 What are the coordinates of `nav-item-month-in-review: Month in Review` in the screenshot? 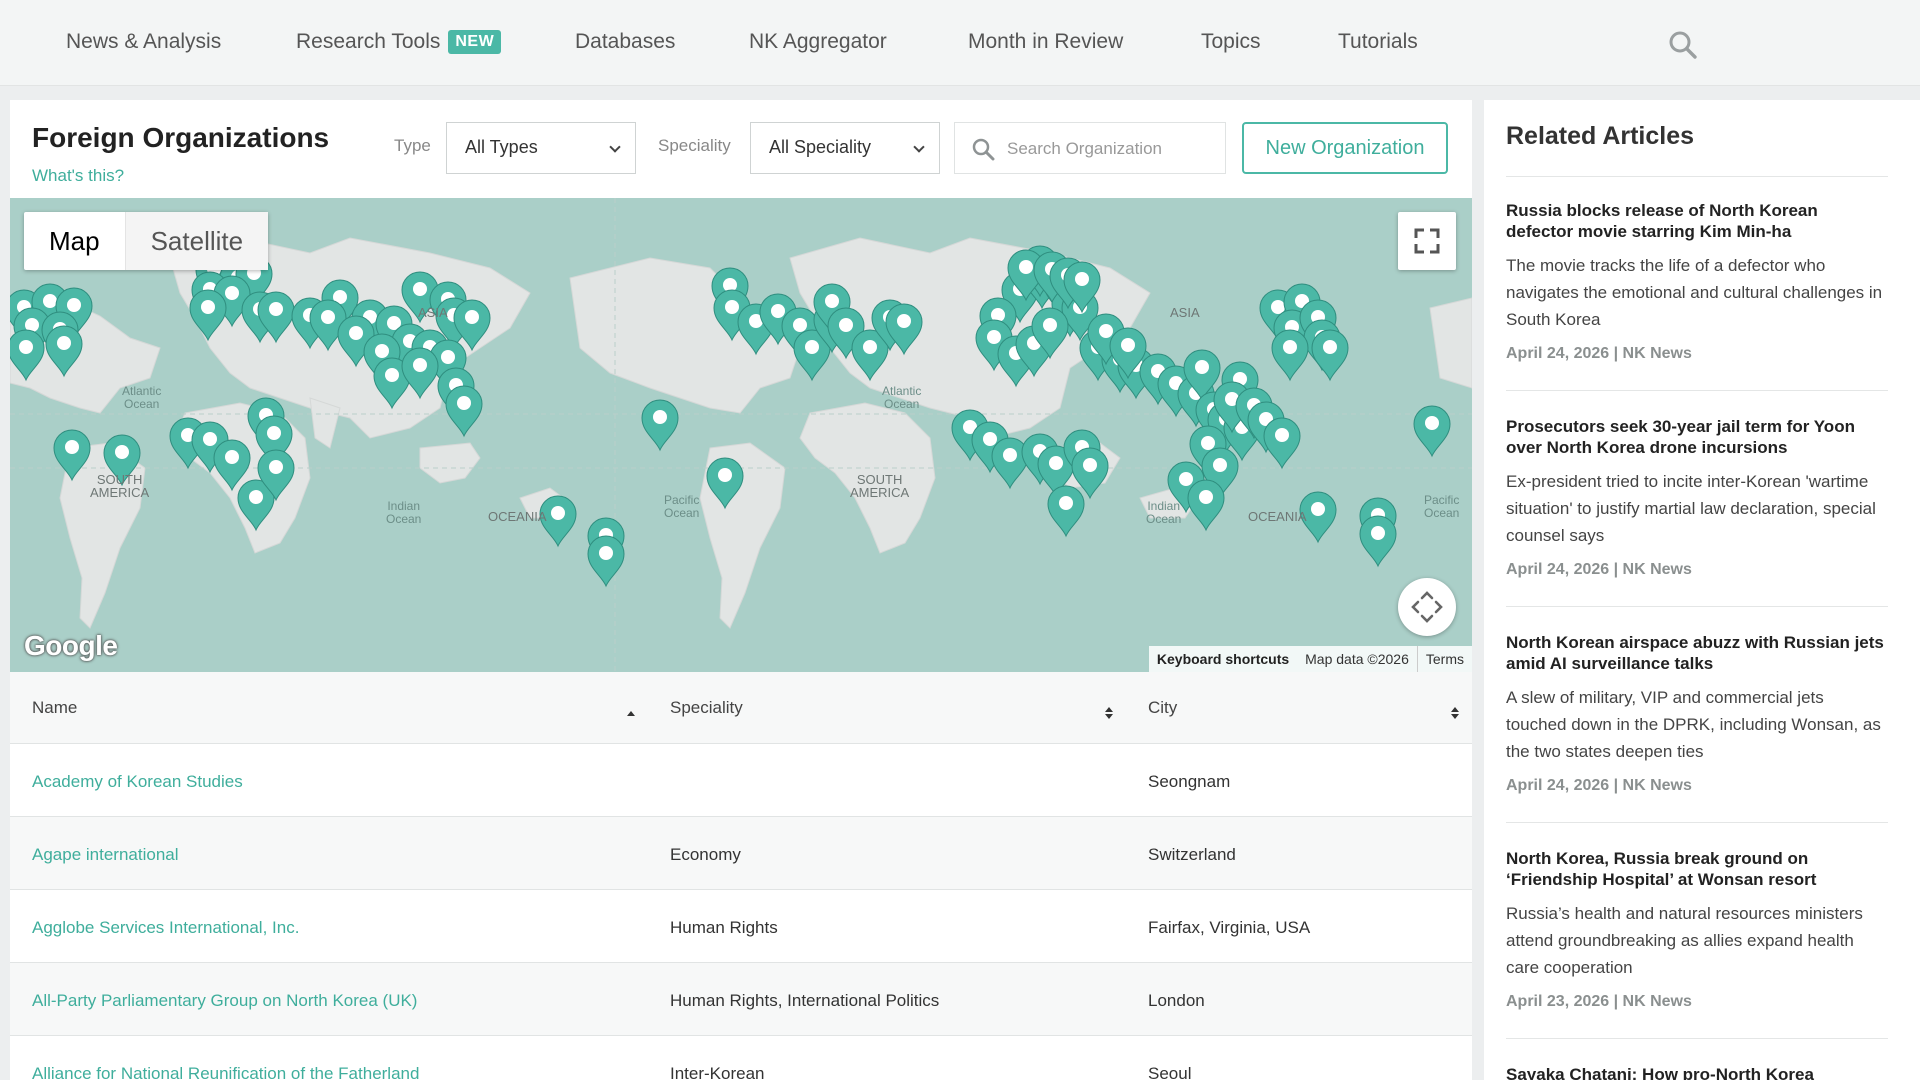 It's located at (1045, 42).